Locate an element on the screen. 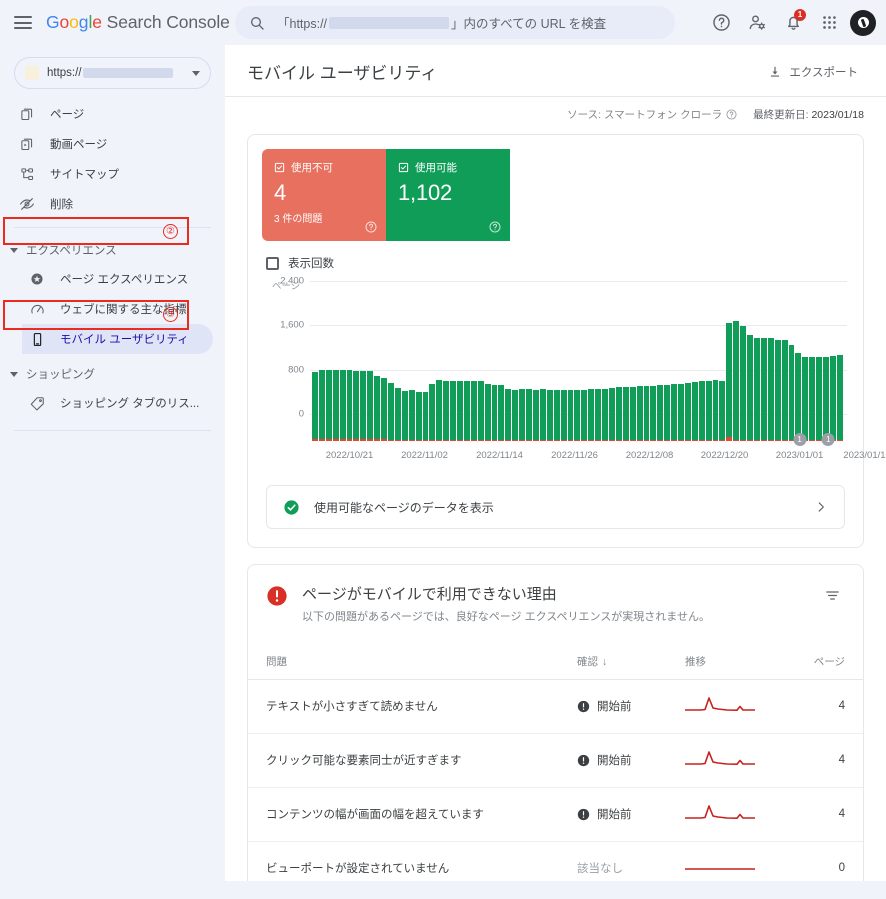 The image size is (886, 899). notifications-icon: 1 is located at coordinates (793, 23).